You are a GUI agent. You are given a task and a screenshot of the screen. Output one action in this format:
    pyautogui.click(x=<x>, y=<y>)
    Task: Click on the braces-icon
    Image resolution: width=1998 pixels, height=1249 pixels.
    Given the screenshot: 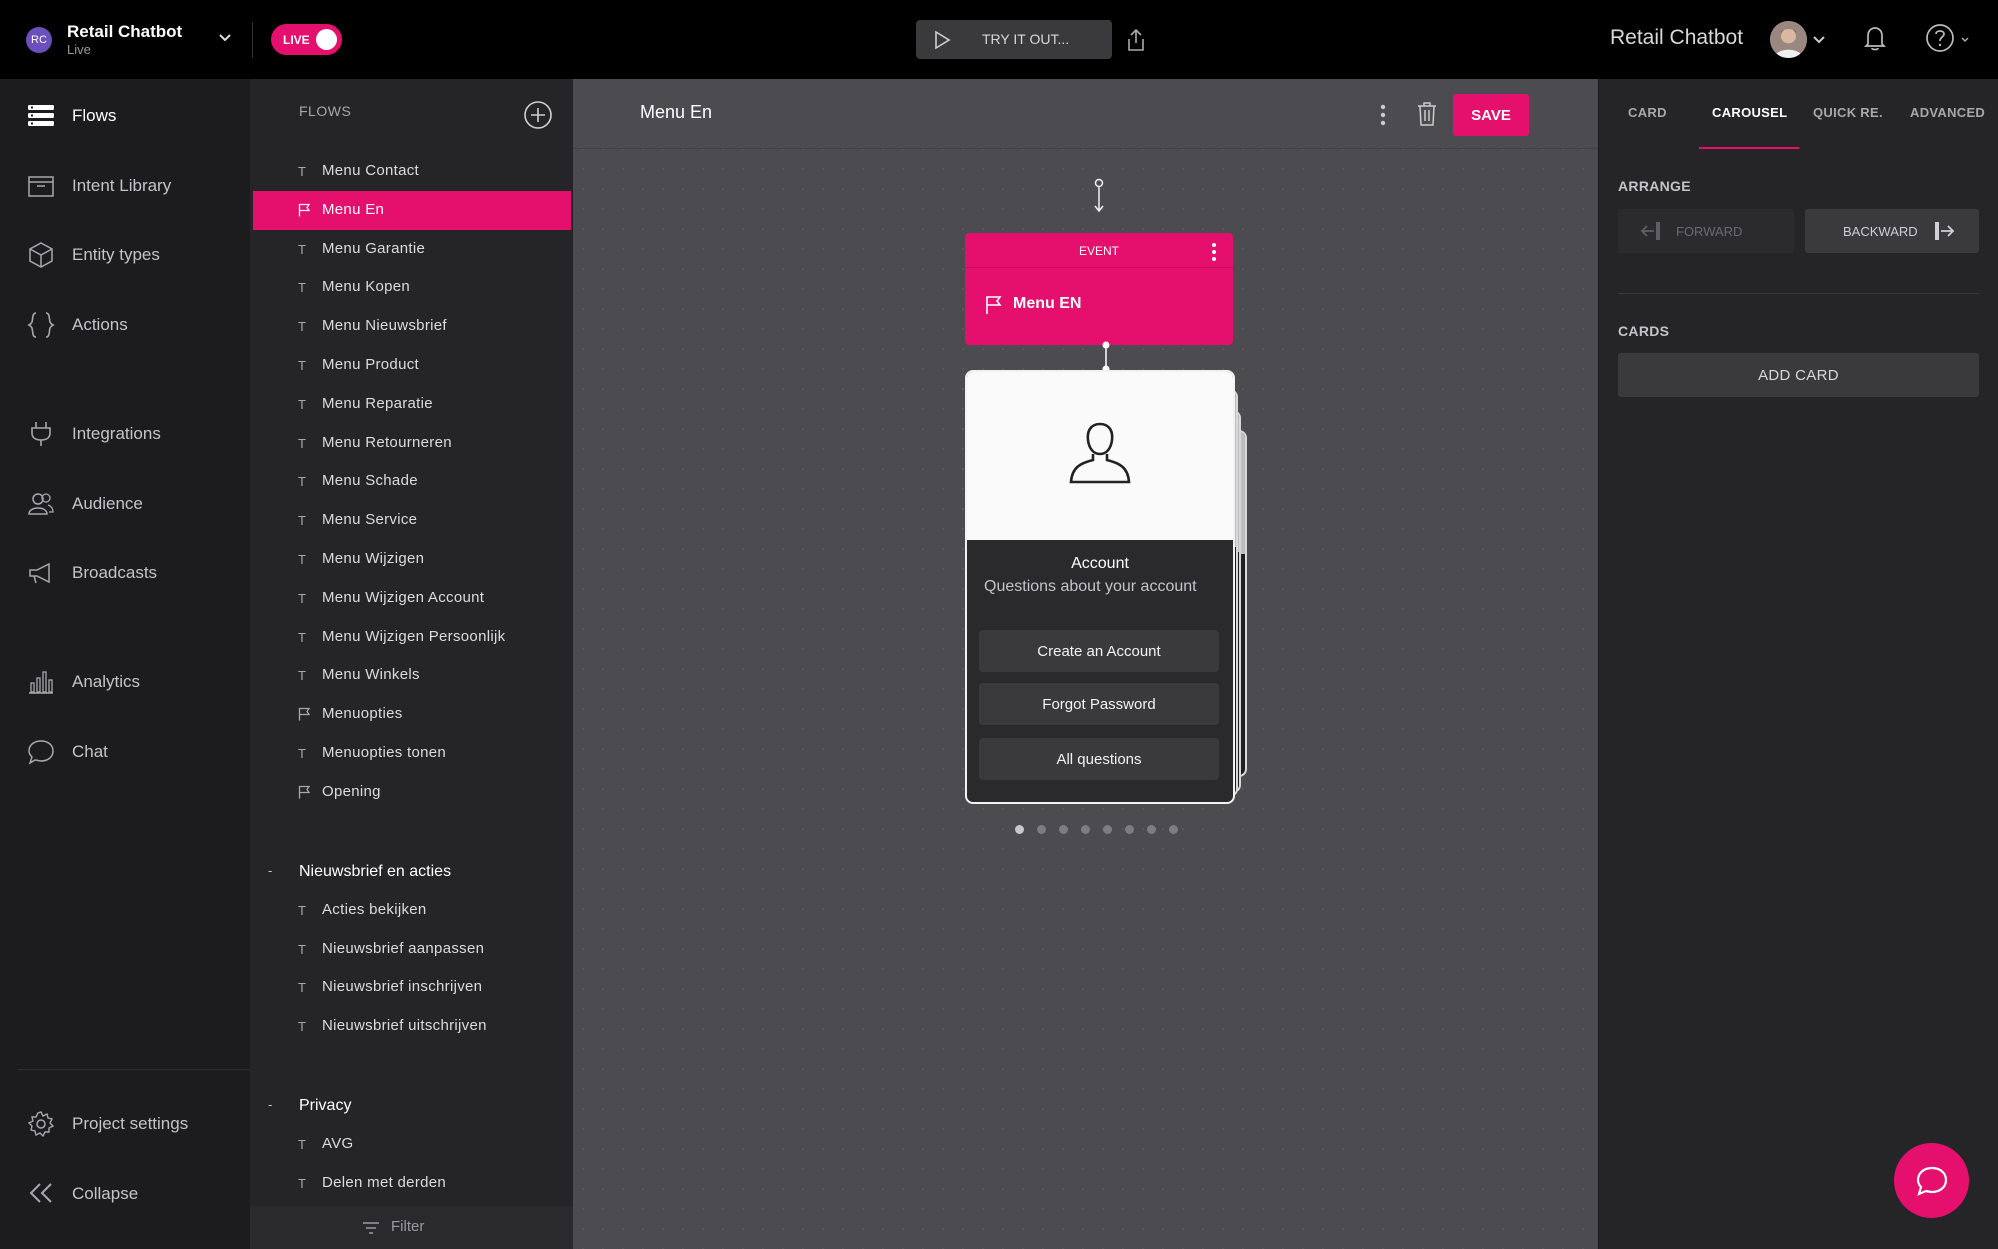 What is the action you would take?
    pyautogui.click(x=41, y=325)
    